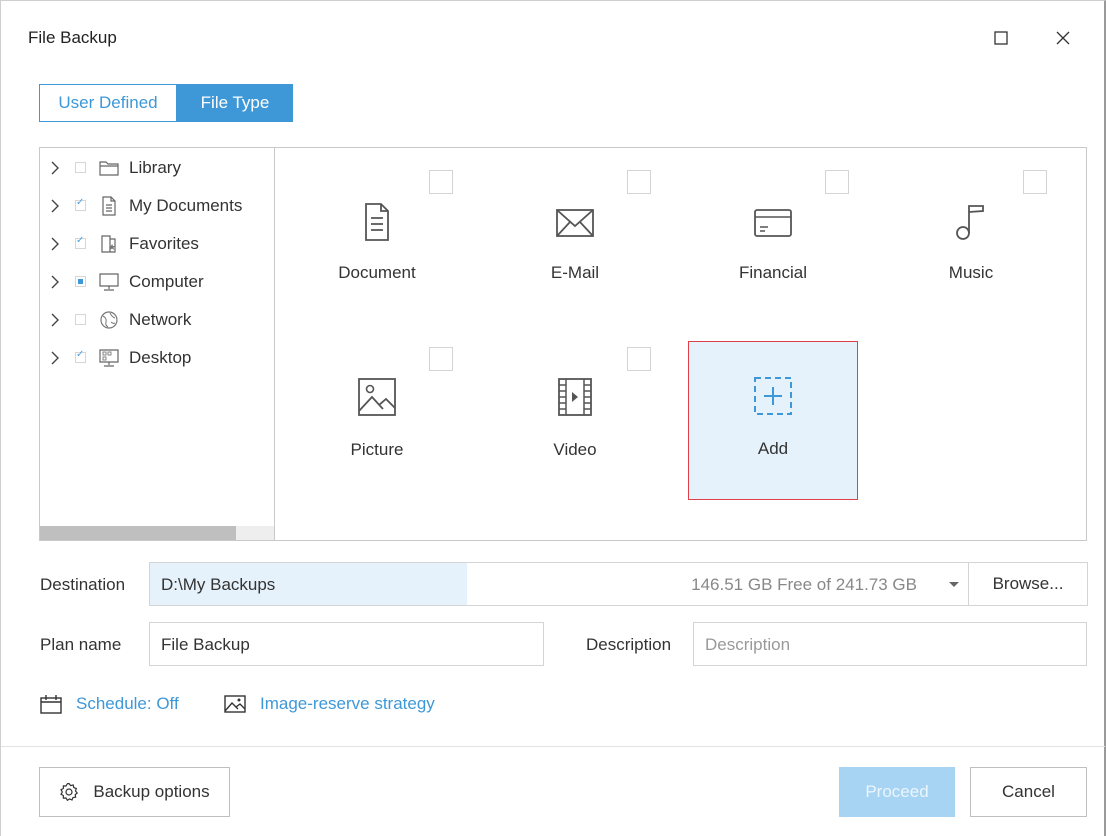  Describe the element at coordinates (773, 448) in the screenshot. I see `file-type-label: Add` at that location.